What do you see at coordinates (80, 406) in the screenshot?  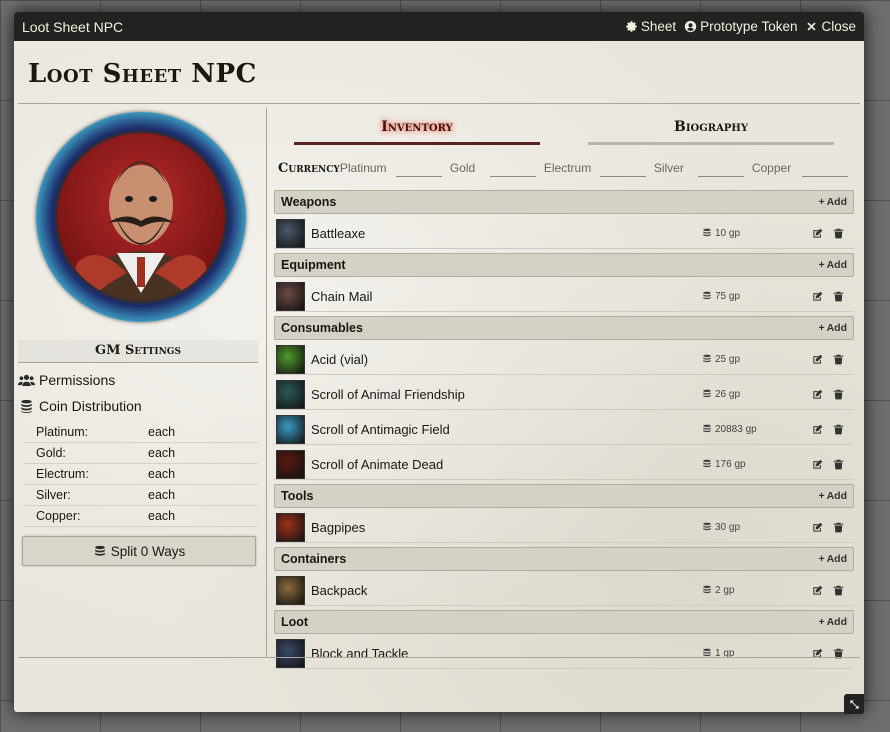 I see `coin-distribution-link: Coin Distribution` at bounding box center [80, 406].